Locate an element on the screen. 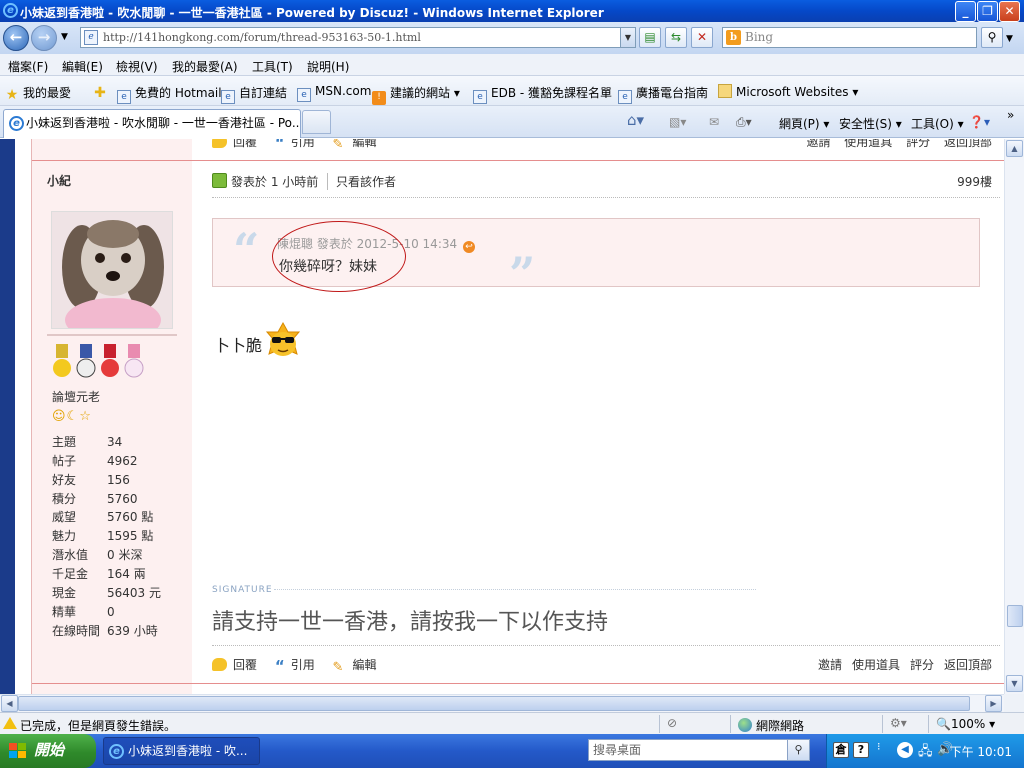 The height and width of the screenshot is (768, 1024). url-dropdown-icon: ▼ is located at coordinates (627, 37).